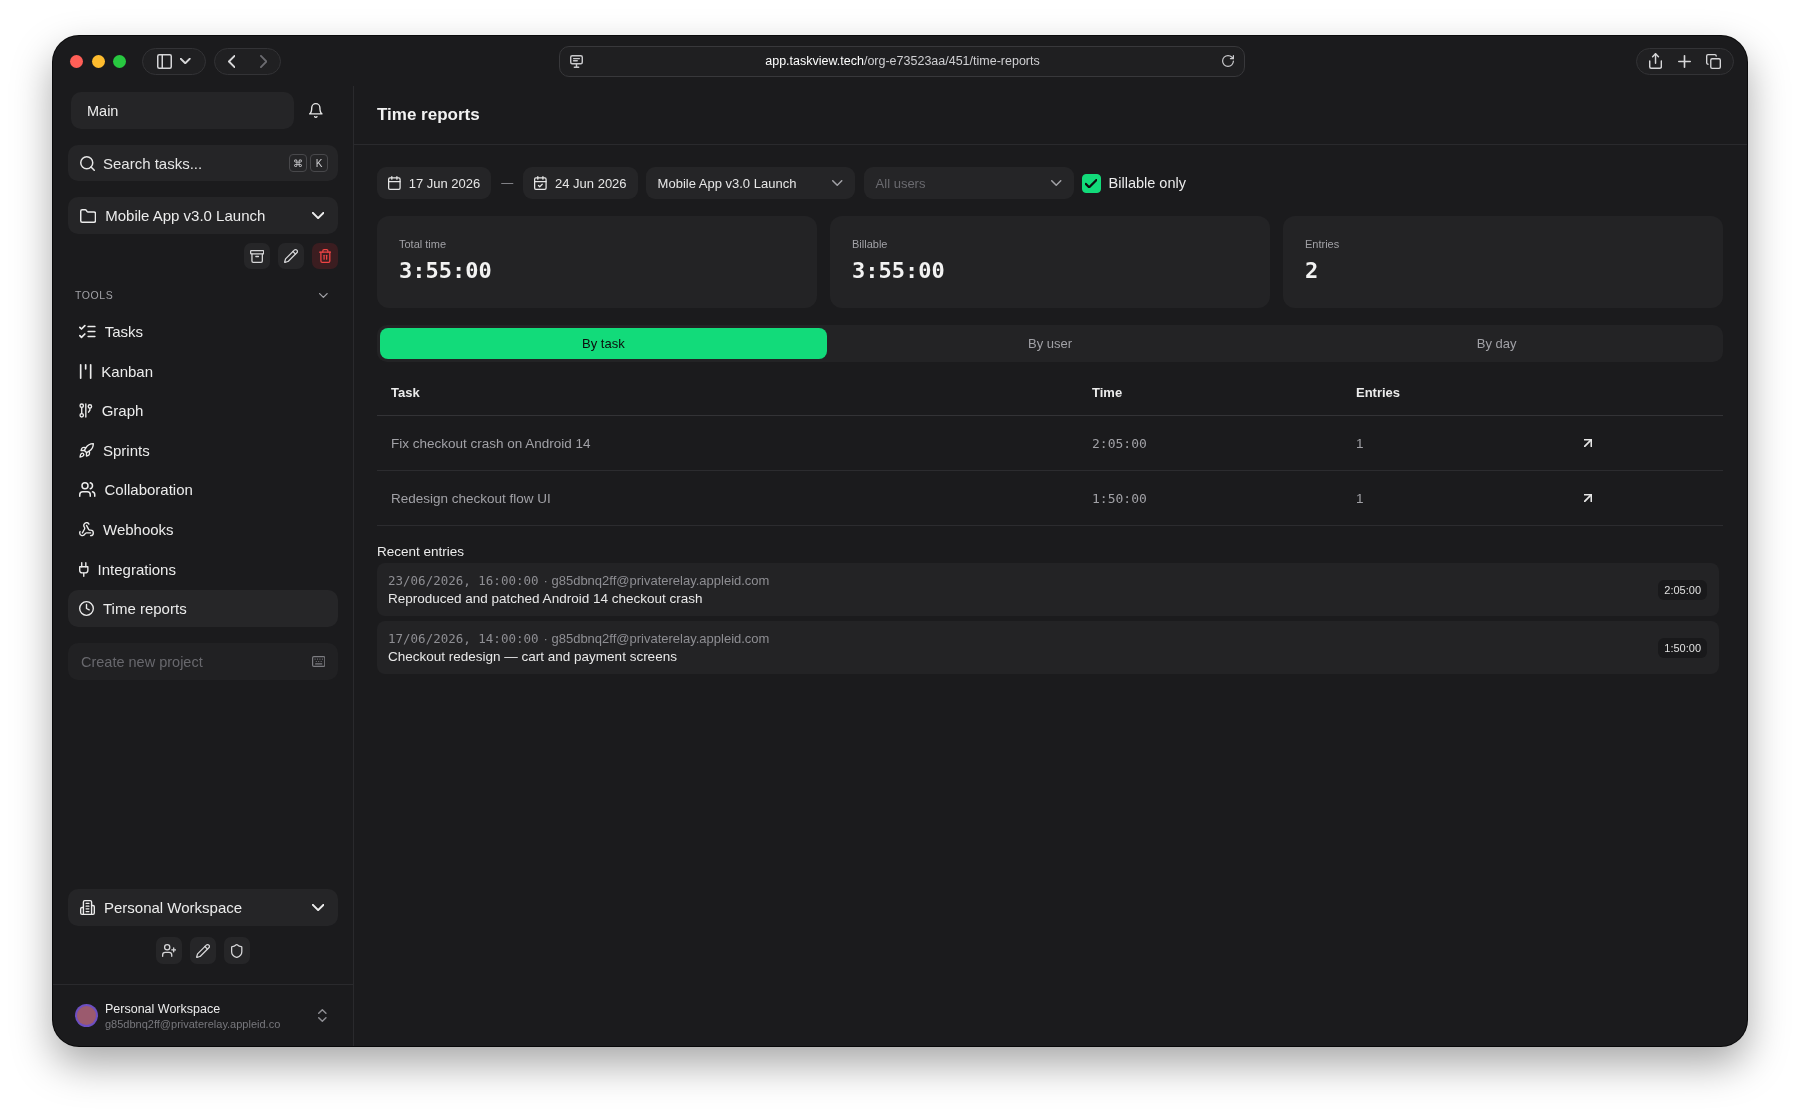 Image resolution: width=1800 pixels, height=1117 pixels. Describe the element at coordinates (94, 295) in the screenshot. I see `section-heading: TOOLS` at that location.